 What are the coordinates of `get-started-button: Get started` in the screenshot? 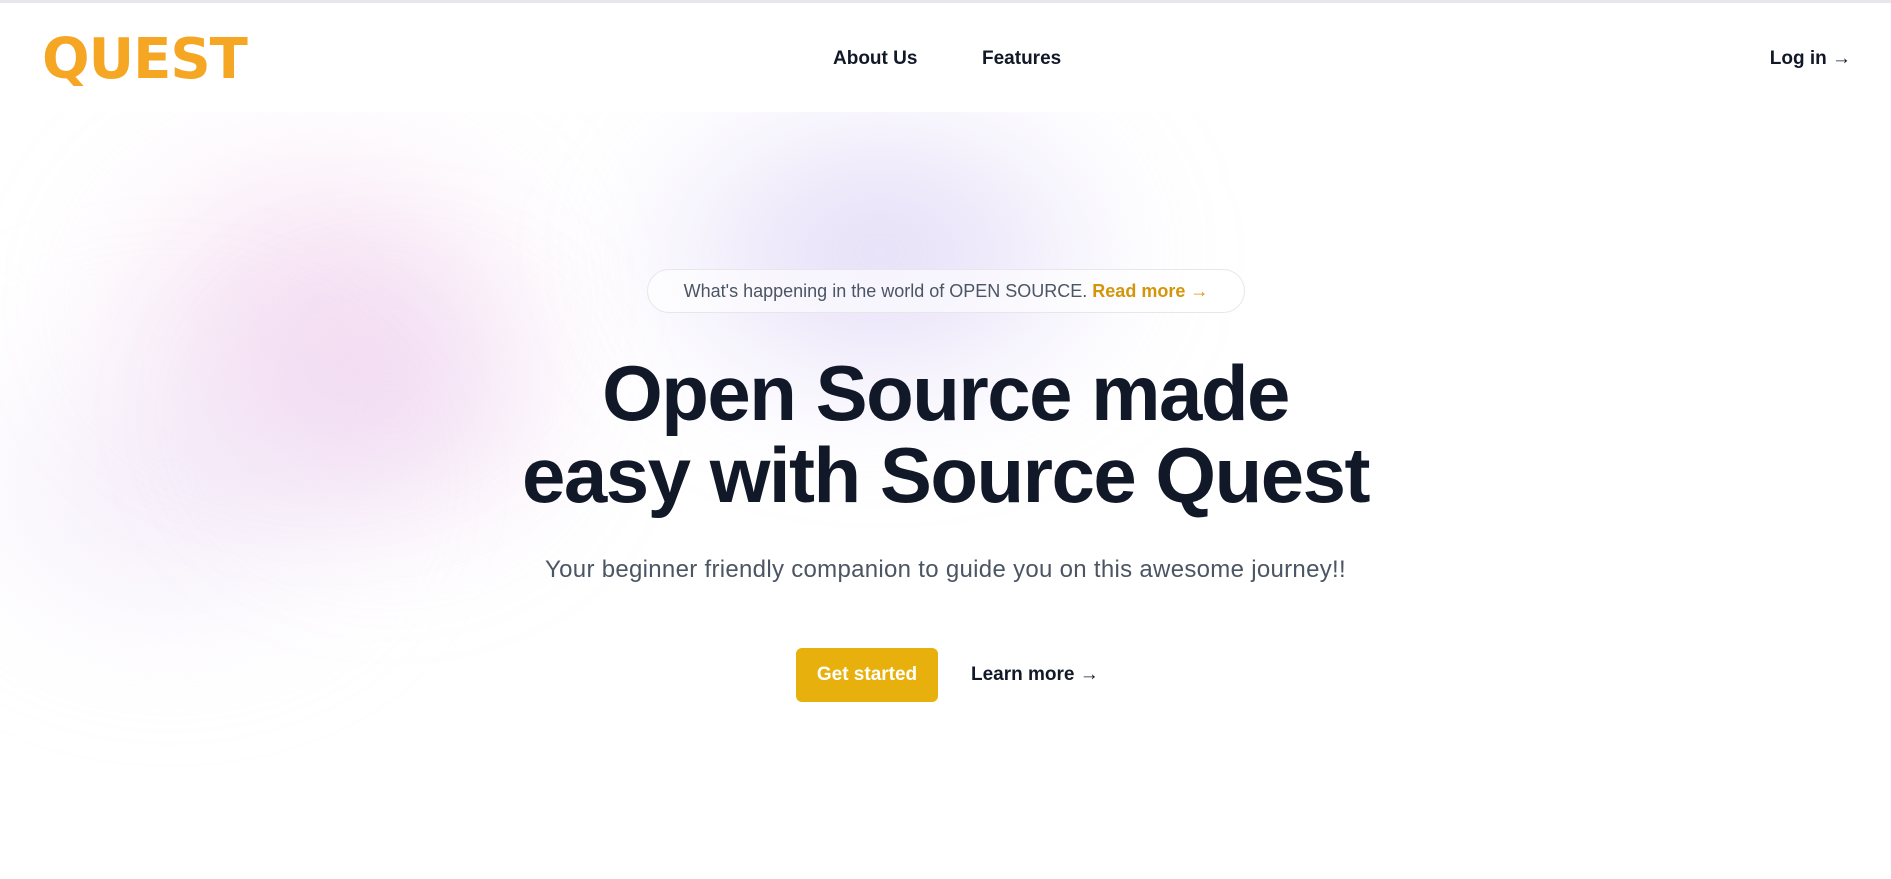 It's located at (867, 675).